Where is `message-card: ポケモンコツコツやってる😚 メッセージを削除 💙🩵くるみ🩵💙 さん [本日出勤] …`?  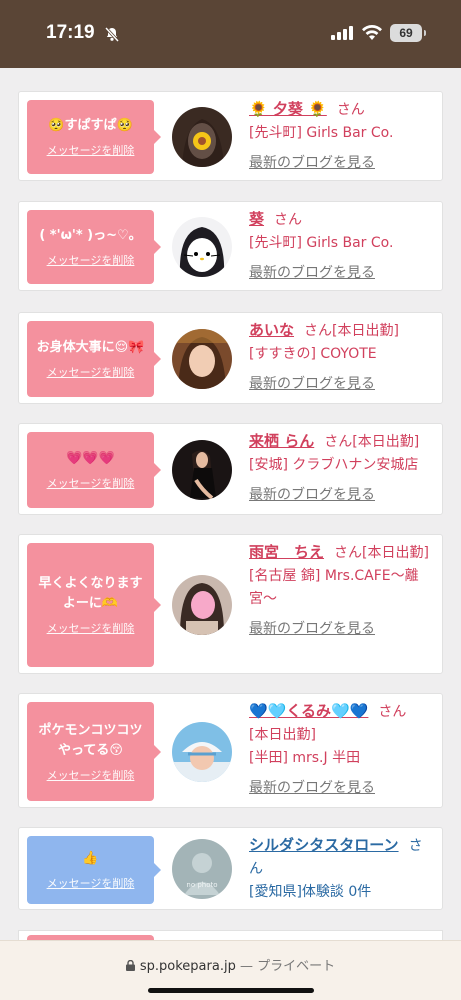 message-card: ポケモンコツコツやってる😚 メッセージを削除 💙🩵くるみ🩵💙 さん [本日出勤] … is located at coordinates (230, 750).